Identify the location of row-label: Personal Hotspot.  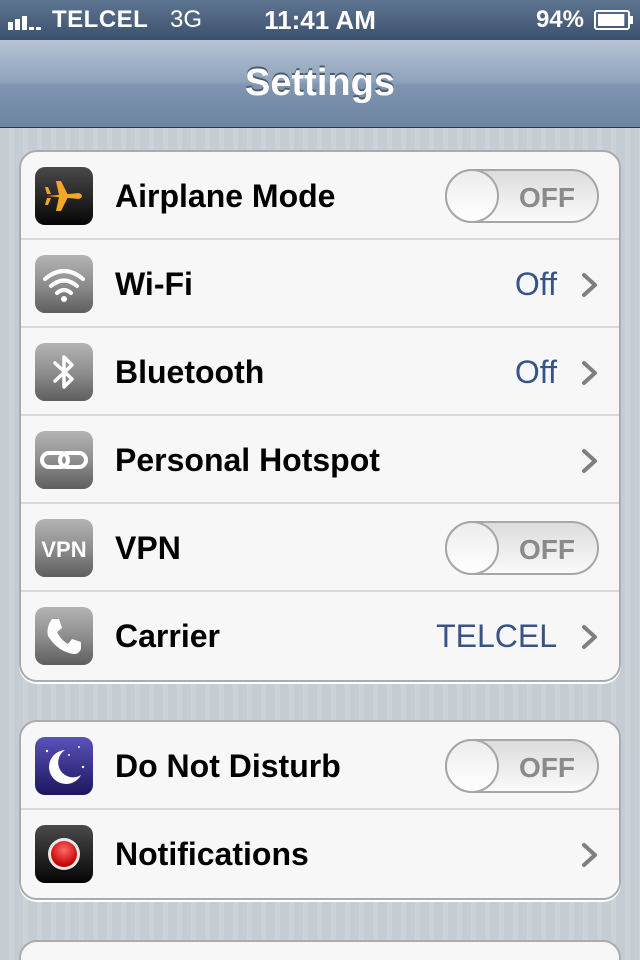
(247, 460).